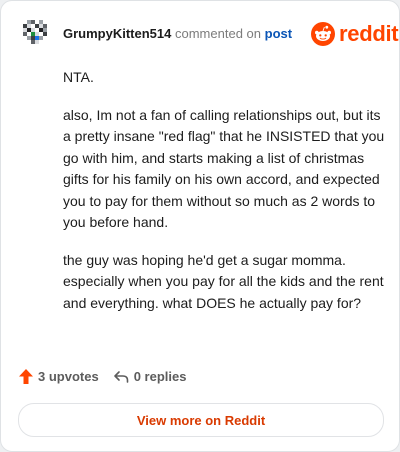 The height and width of the screenshot is (452, 400). What do you see at coordinates (117, 33) in the screenshot?
I see `username-link: GrumpyKitten514` at bounding box center [117, 33].